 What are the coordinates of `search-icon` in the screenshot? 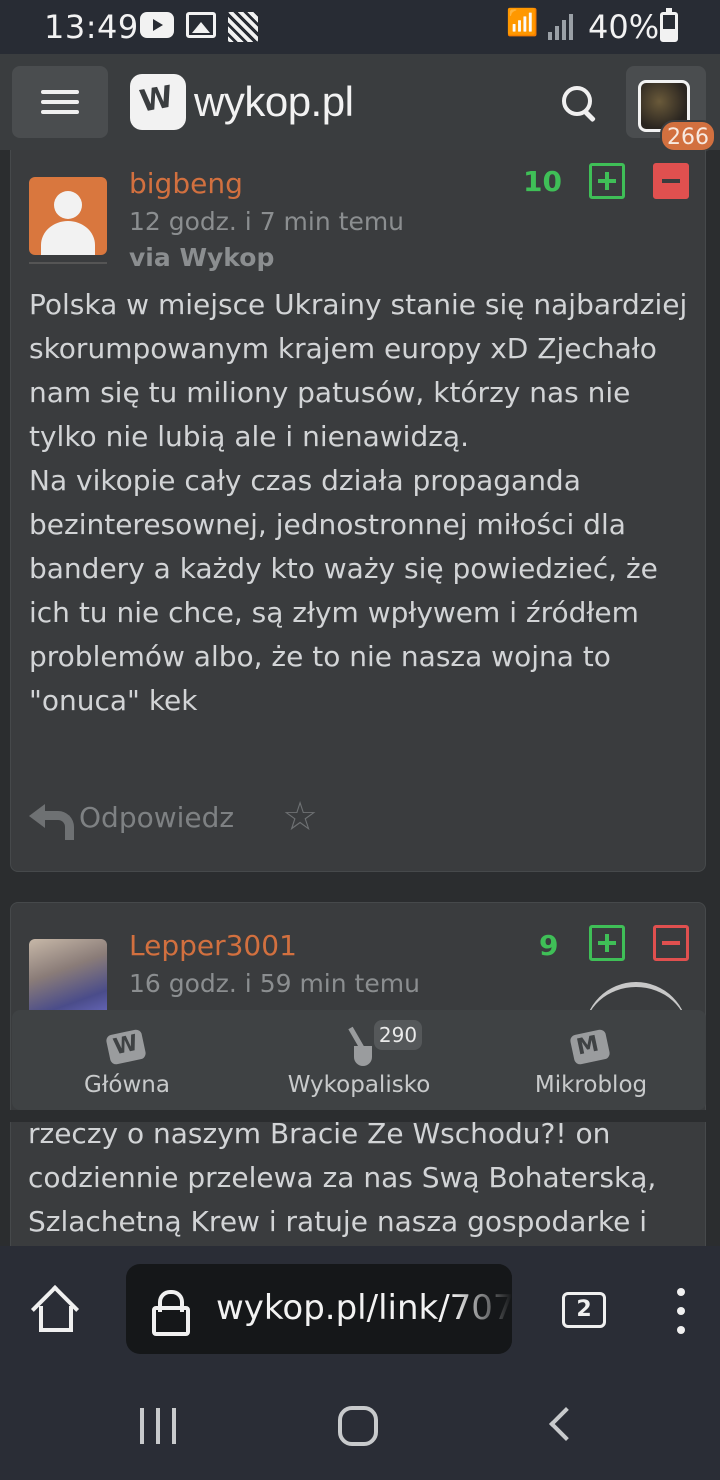 It's located at (580, 104).